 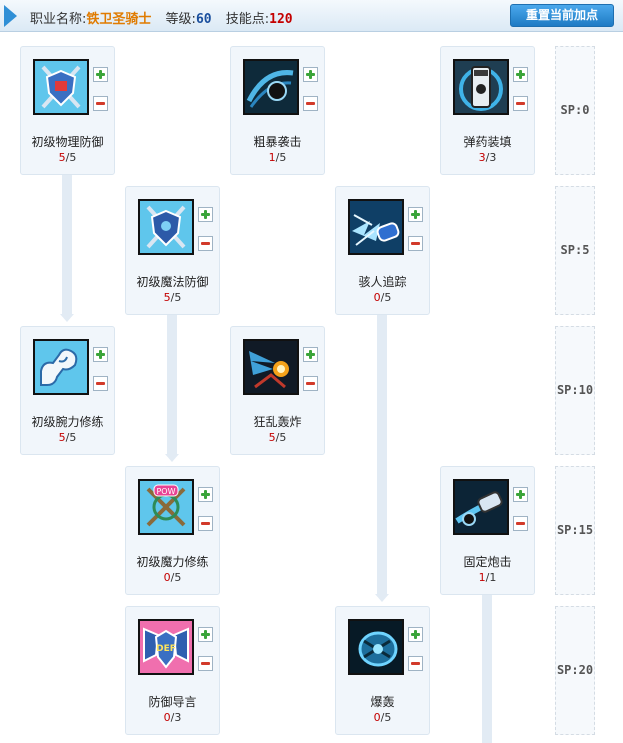 I want to click on skill-card-mana-training: POW 初级魔力修练 0/5, so click(x=172, y=530).